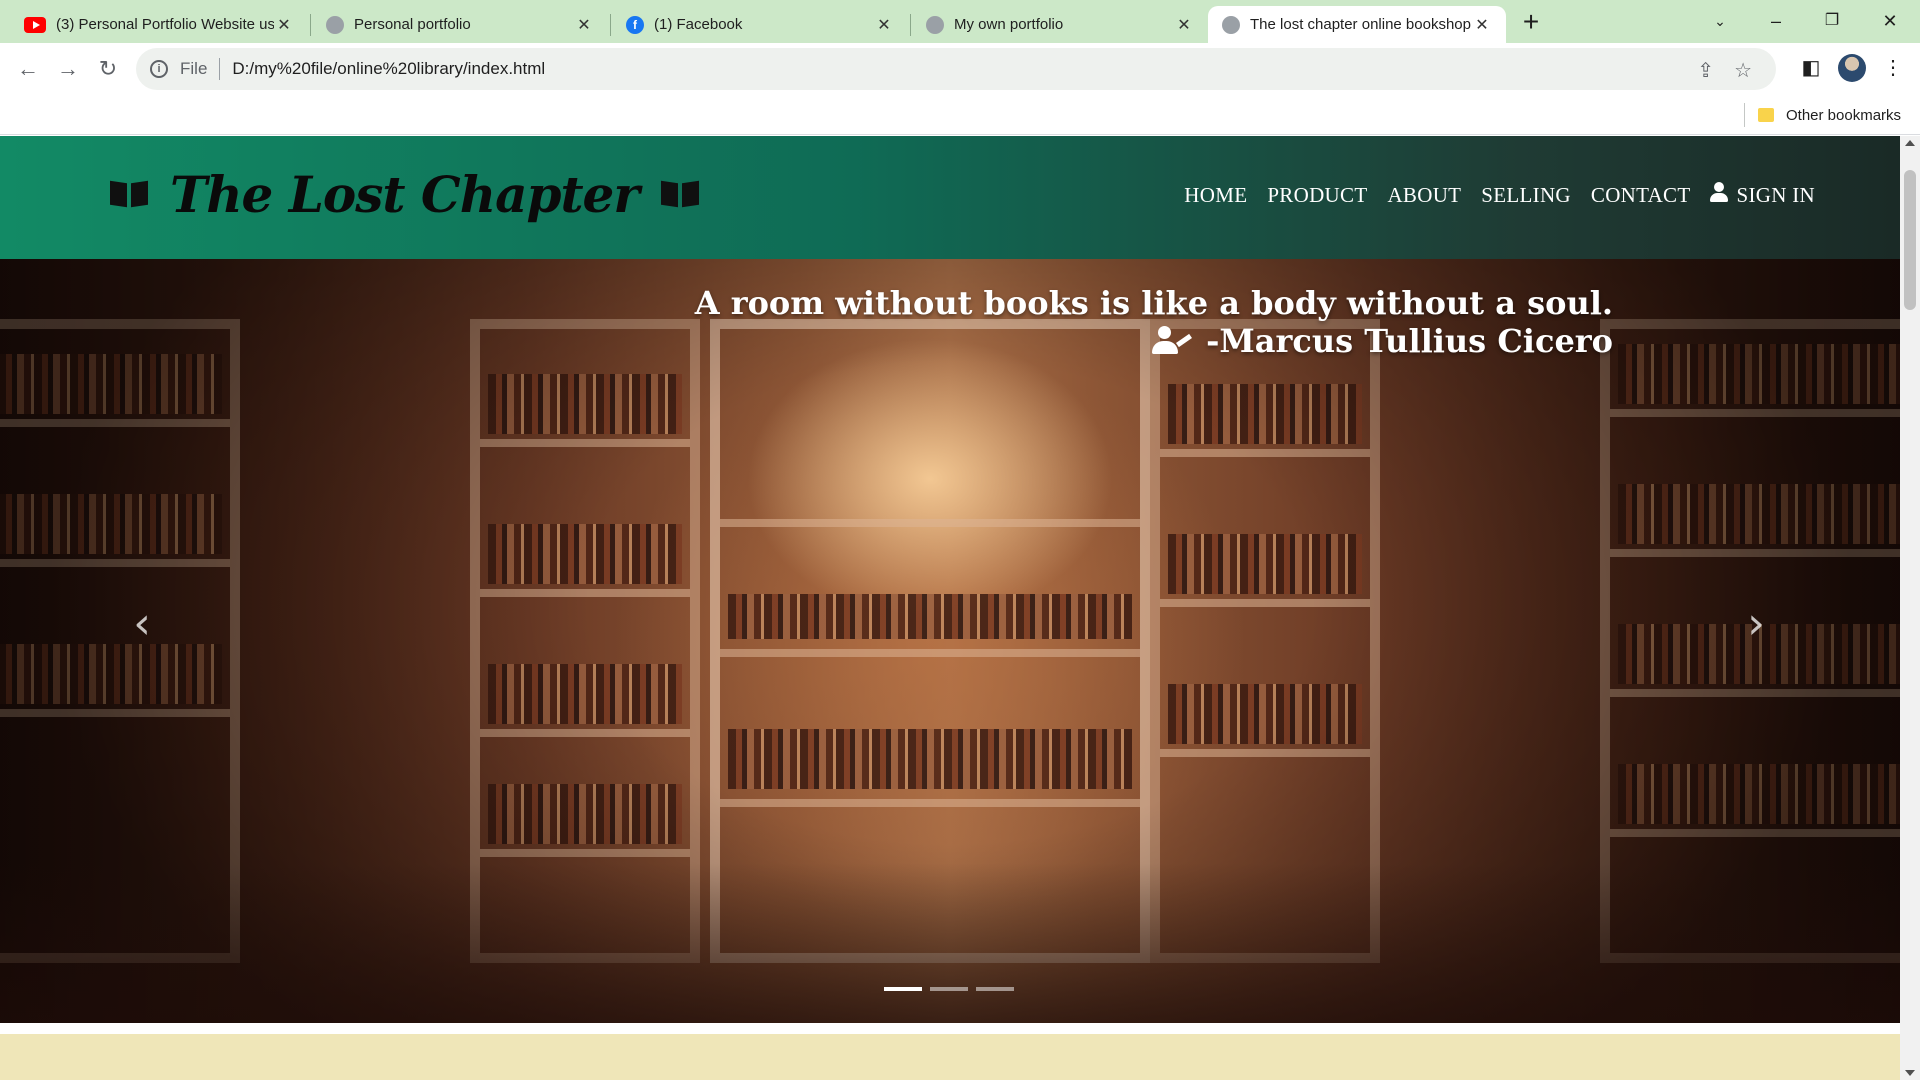 This screenshot has width=1920, height=1080. Describe the element at coordinates (1719, 193) in the screenshot. I see `user-icon` at that location.